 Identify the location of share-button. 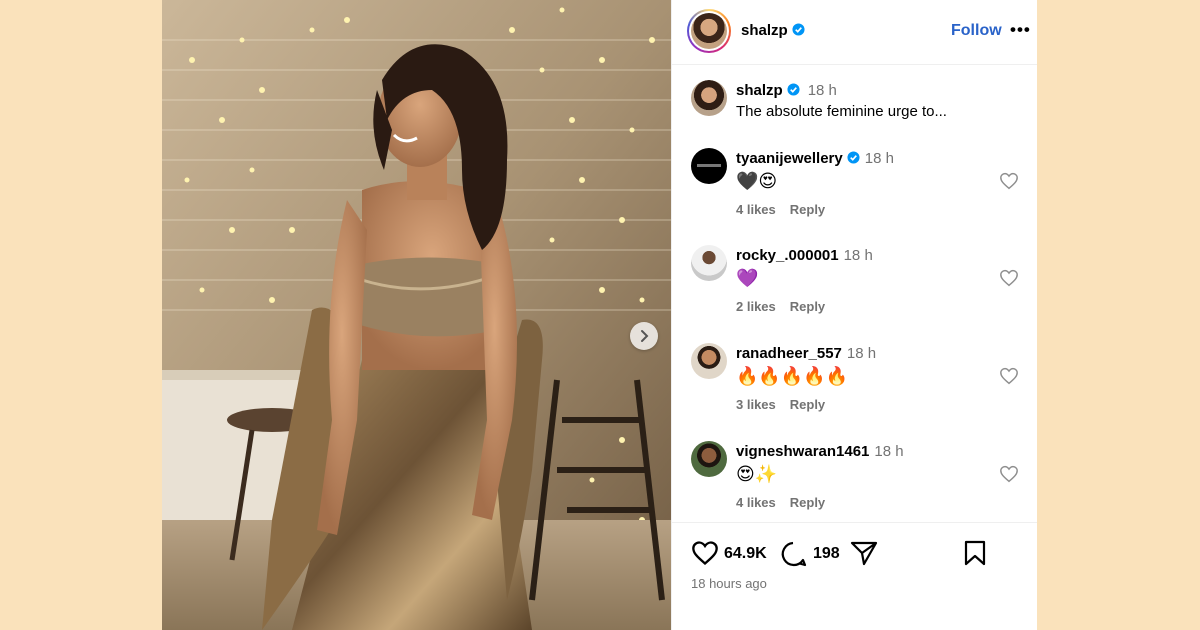
(864, 553).